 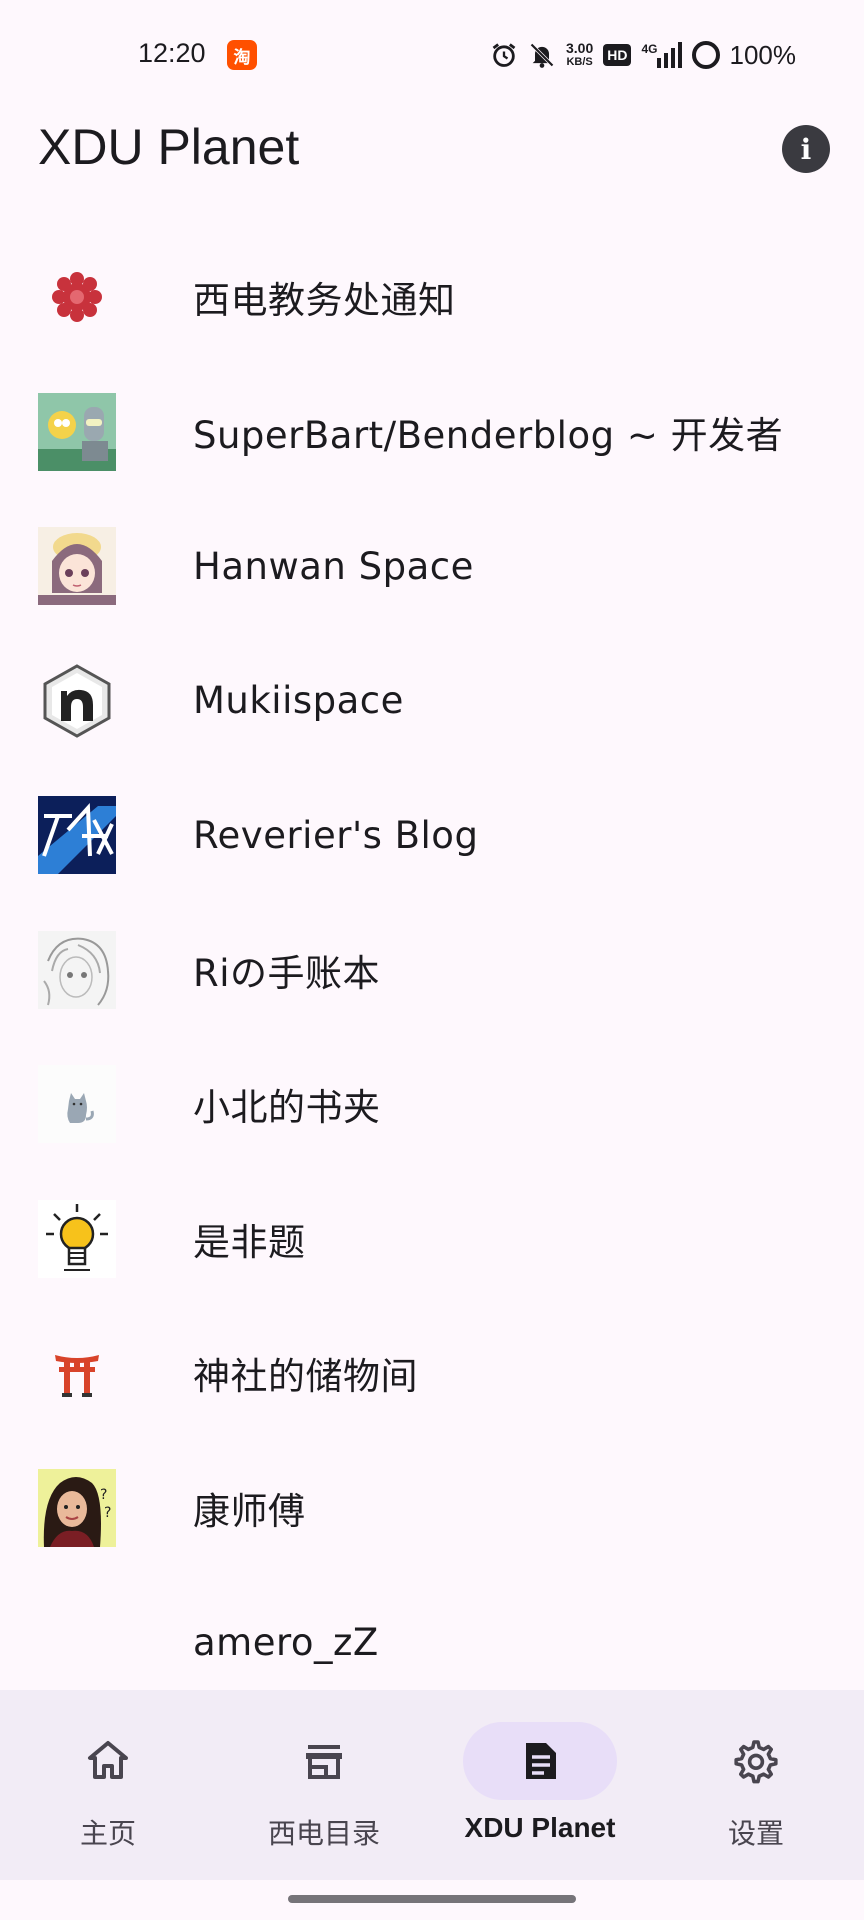 I want to click on list-item: 神社的储物间, so click(x=432, y=1373).